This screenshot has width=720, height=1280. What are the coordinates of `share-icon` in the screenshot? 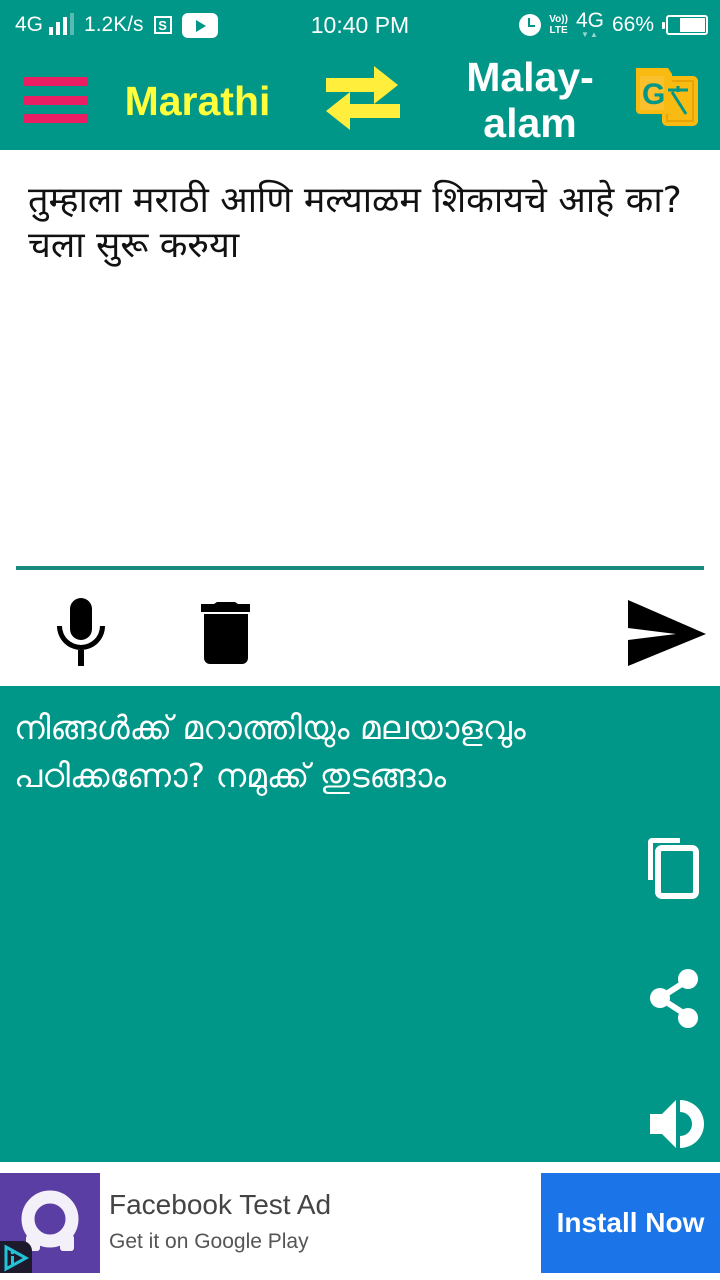 It's located at (674, 998).